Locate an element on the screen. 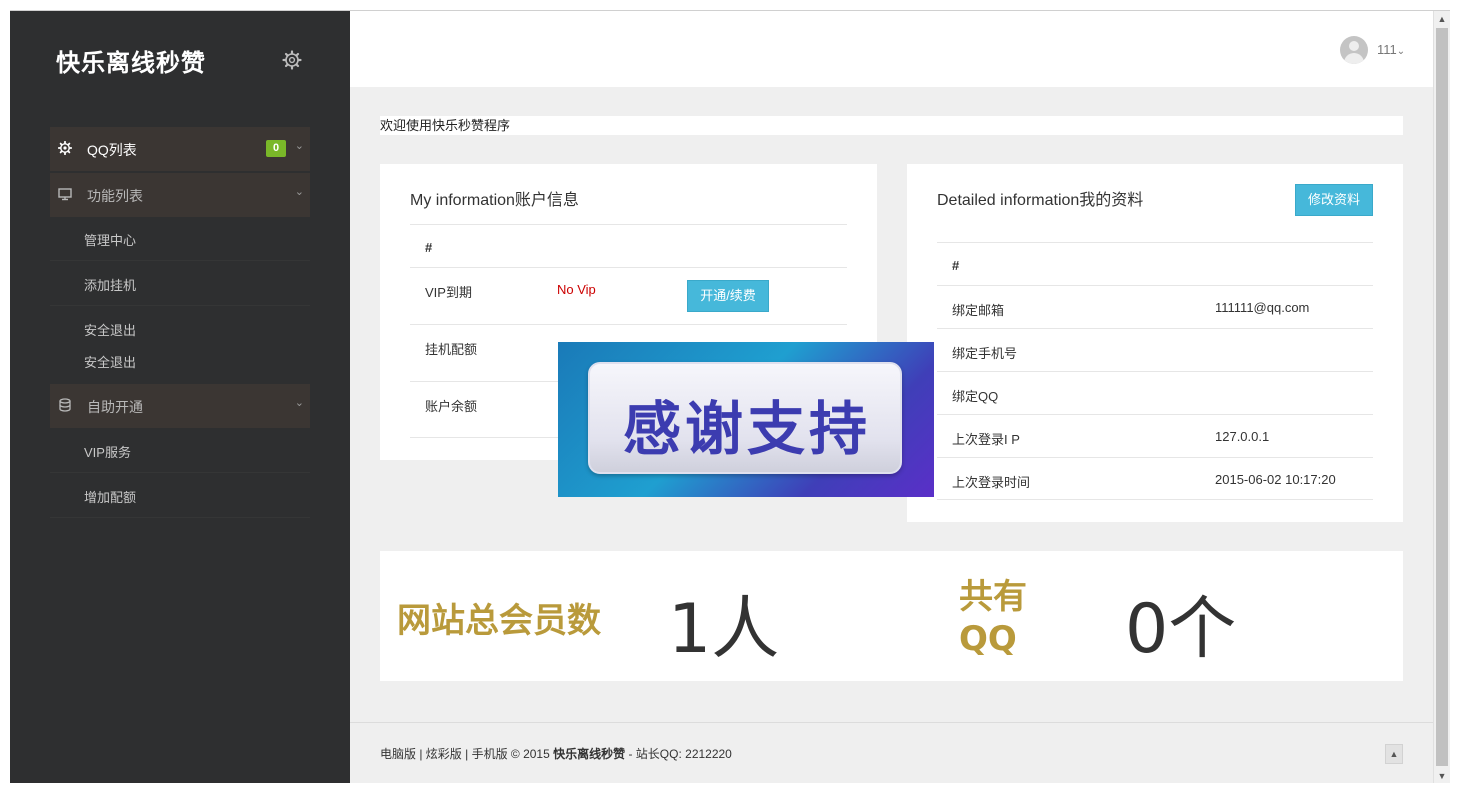 The image size is (1459, 793). menu-group-self-service: 自助开通 ⌄ is located at coordinates (180, 406).